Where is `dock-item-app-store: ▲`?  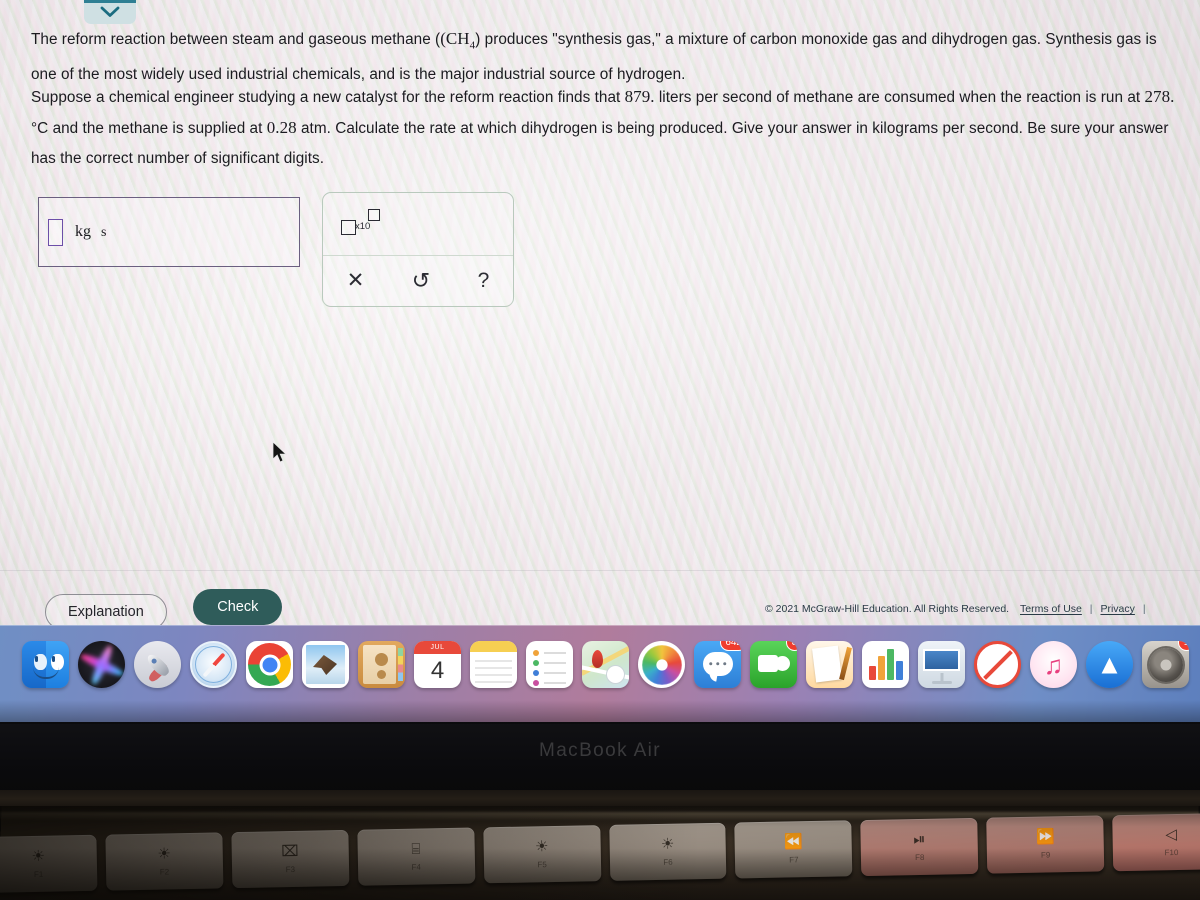
dock-item-app-store: ▲ is located at coordinates (1109, 664).